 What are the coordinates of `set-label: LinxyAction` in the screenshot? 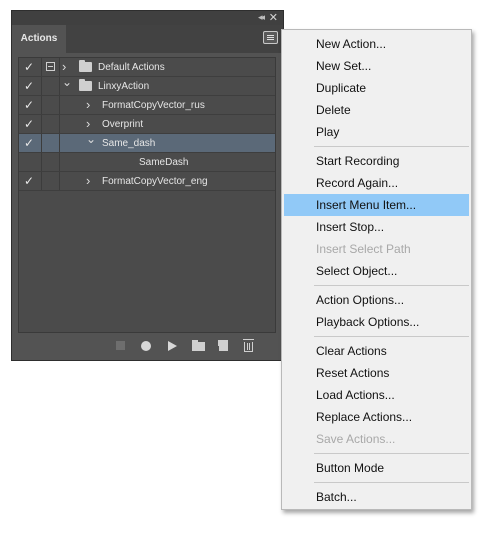 It's located at (124, 86).